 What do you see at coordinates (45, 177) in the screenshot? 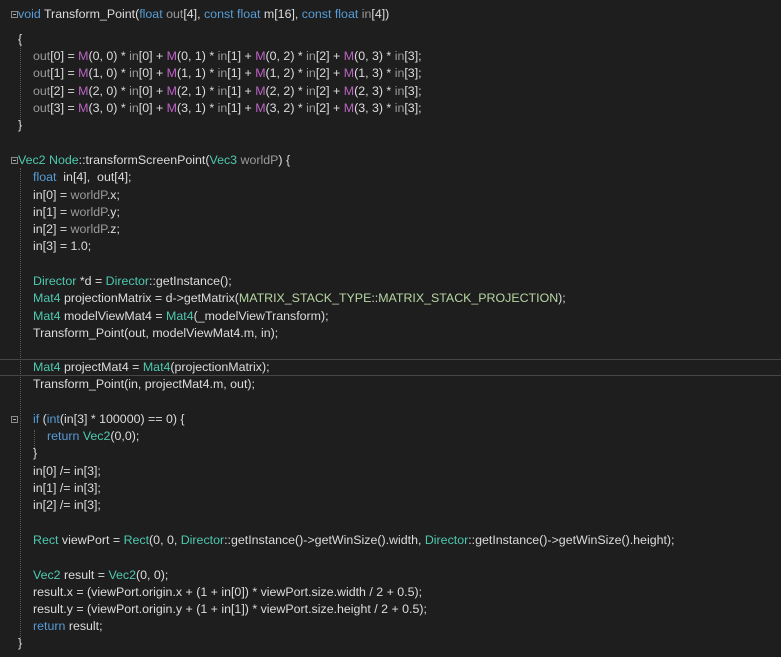
I see `code-token: float` at bounding box center [45, 177].